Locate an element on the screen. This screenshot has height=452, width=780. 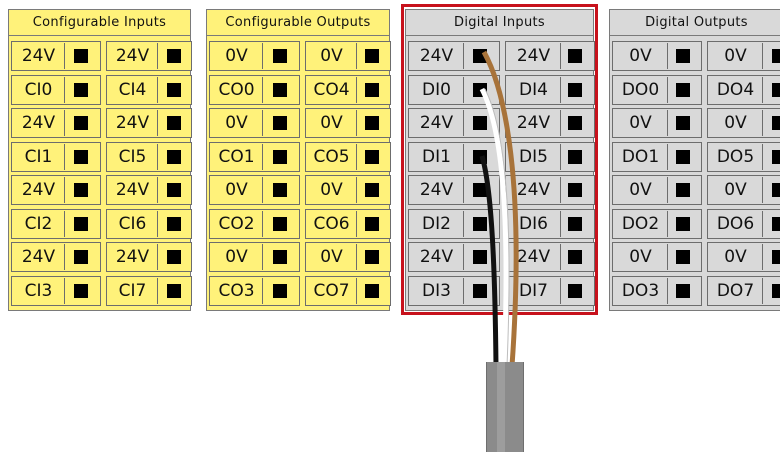
wires is located at coordinates (499, 208).